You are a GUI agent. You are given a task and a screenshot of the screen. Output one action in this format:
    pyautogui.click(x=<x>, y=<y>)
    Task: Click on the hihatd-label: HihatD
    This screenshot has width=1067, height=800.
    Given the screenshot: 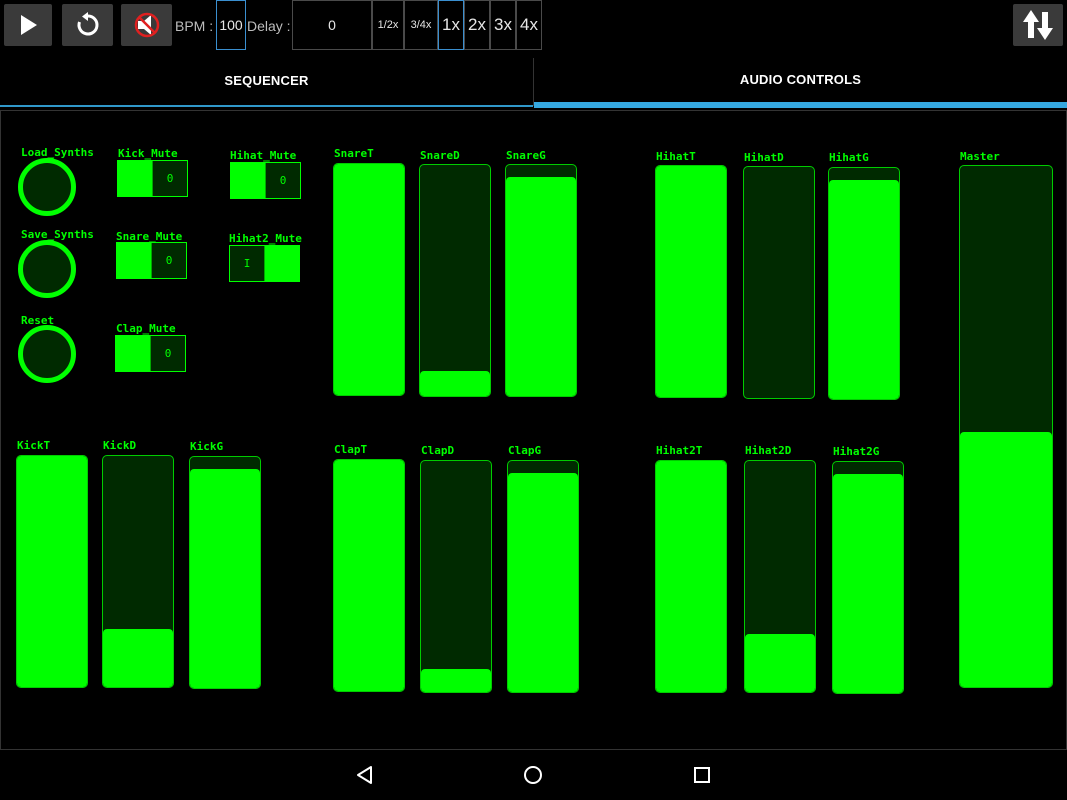 What is the action you would take?
    pyautogui.click(x=764, y=157)
    